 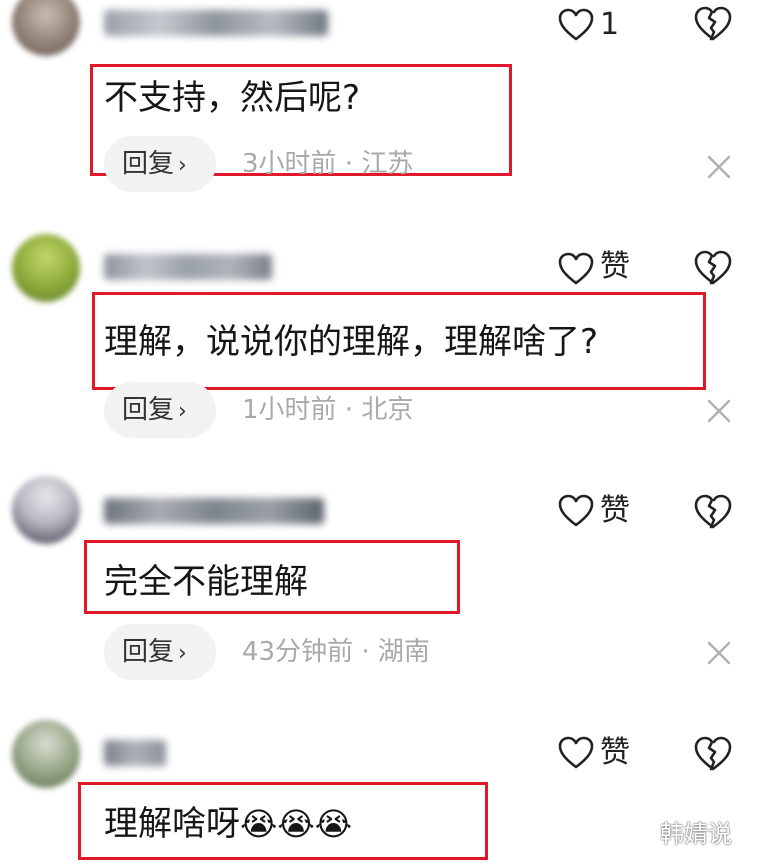 What do you see at coordinates (135, 753) in the screenshot?
I see `username` at bounding box center [135, 753].